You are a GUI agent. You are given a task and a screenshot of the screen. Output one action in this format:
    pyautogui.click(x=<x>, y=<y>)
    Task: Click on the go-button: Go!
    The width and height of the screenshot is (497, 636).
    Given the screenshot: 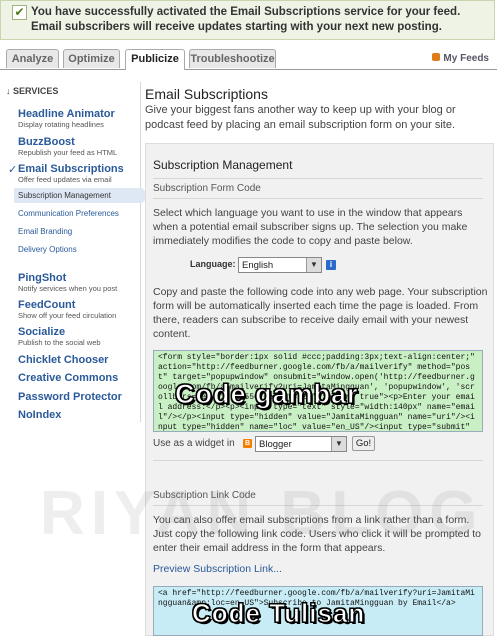 What is the action you would take?
    pyautogui.click(x=363, y=443)
    